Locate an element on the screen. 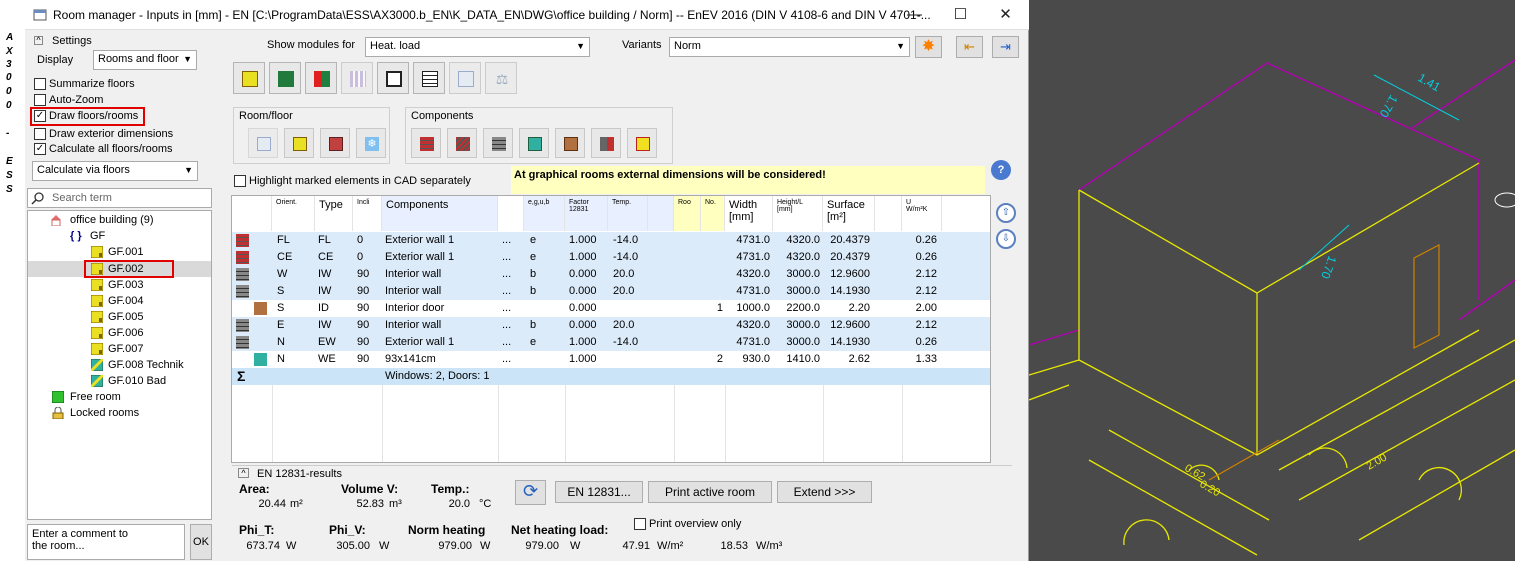 This screenshot has width=1515, height=564. room-icon is located at coordinates (97, 252).